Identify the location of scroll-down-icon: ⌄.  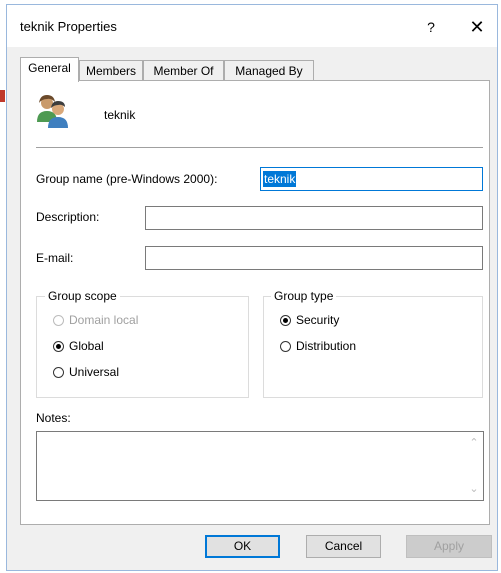
(474, 488).